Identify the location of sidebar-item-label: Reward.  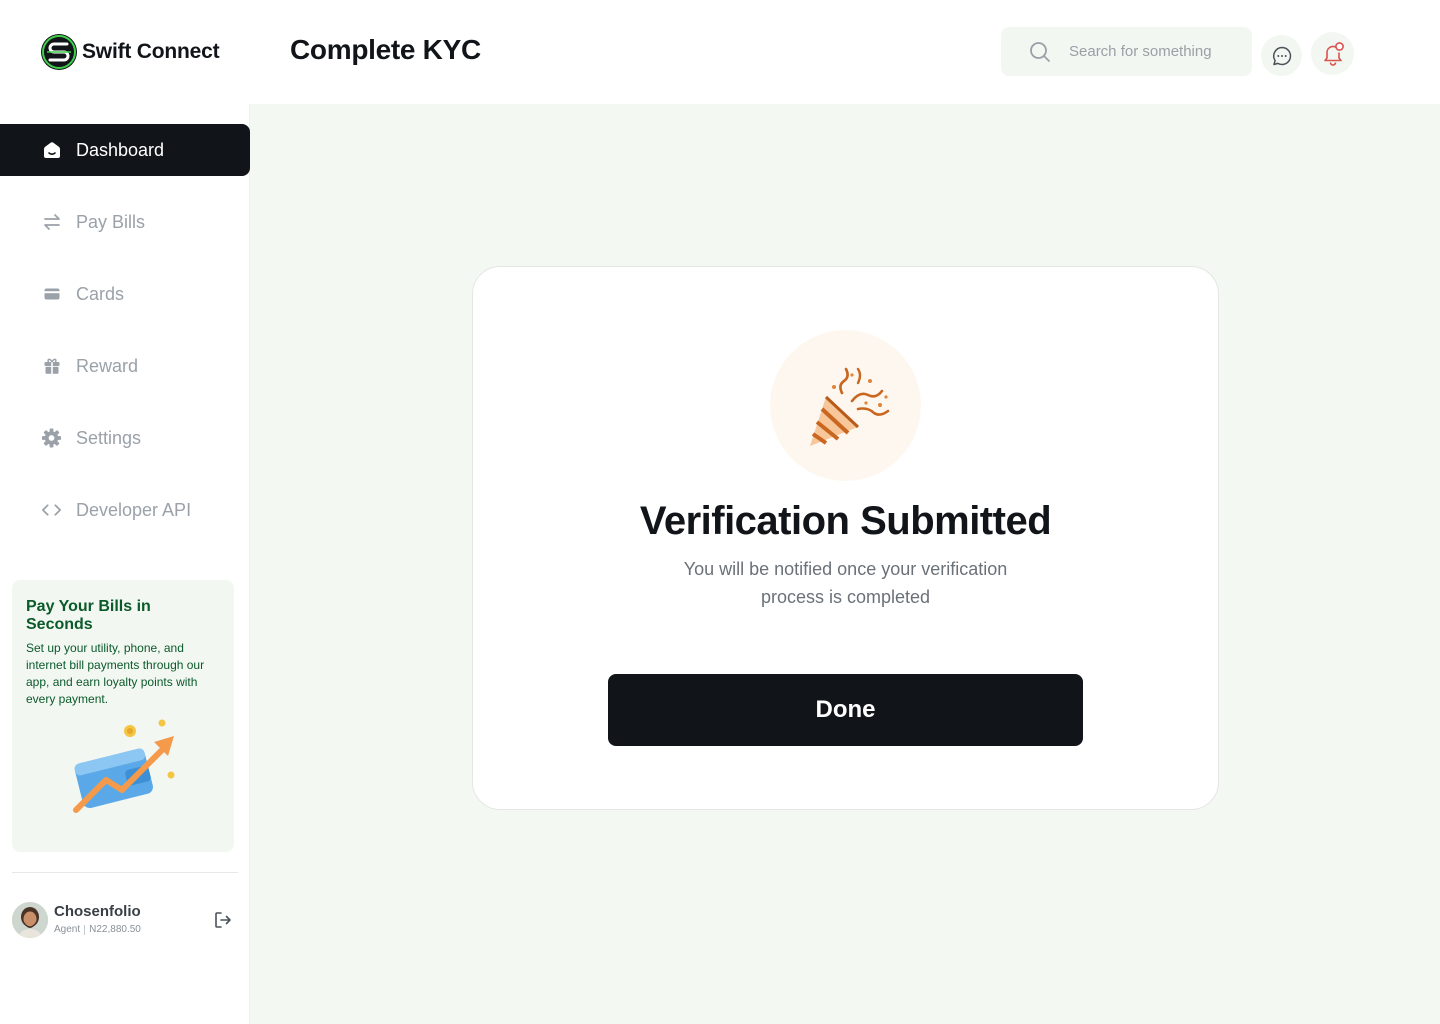
(107, 365).